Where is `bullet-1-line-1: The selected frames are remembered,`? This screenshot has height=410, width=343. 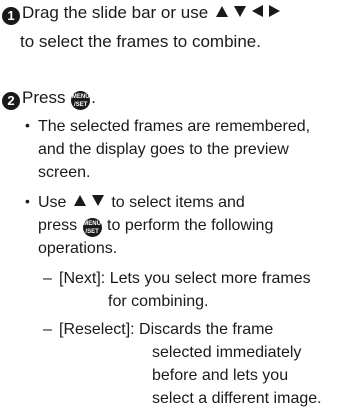
bullet-1-line-1: The selected frames are remembered, is located at coordinates (174, 126).